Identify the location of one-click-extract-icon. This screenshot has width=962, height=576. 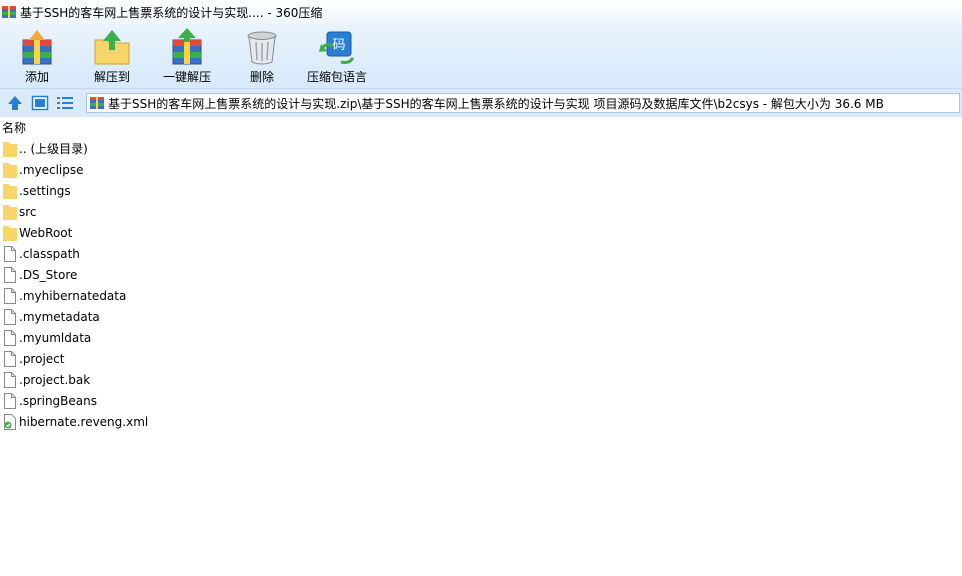
(187, 46).